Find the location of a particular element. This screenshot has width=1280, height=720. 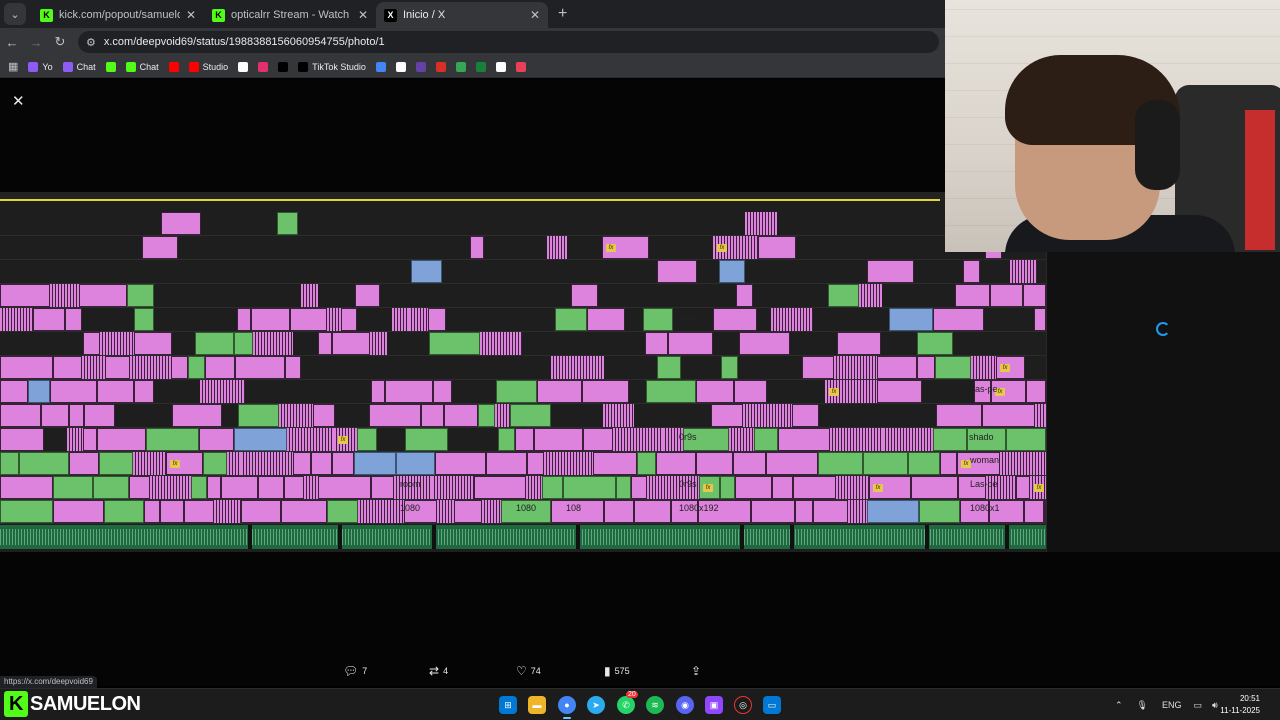

tab-search-button: ⌄ is located at coordinates (15, 14).